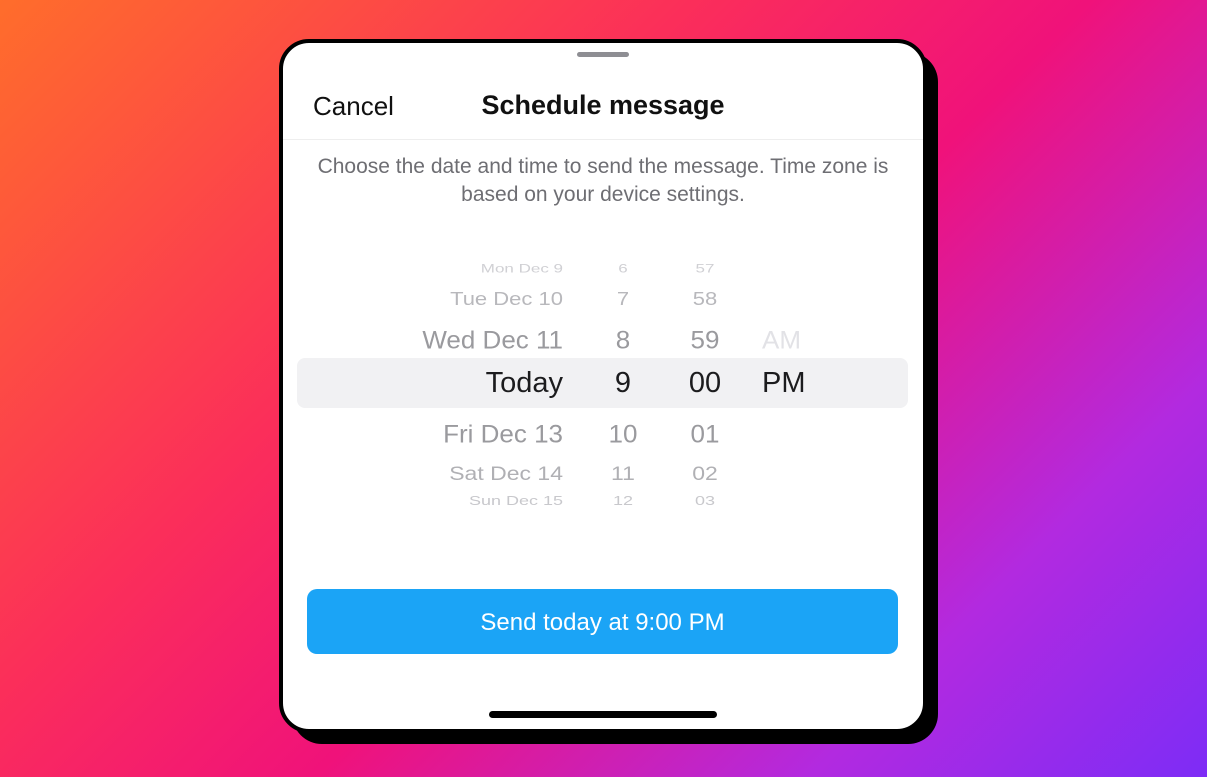 Image resolution: width=1207 pixels, height=777 pixels. I want to click on sheet-grabber, so click(603, 54).